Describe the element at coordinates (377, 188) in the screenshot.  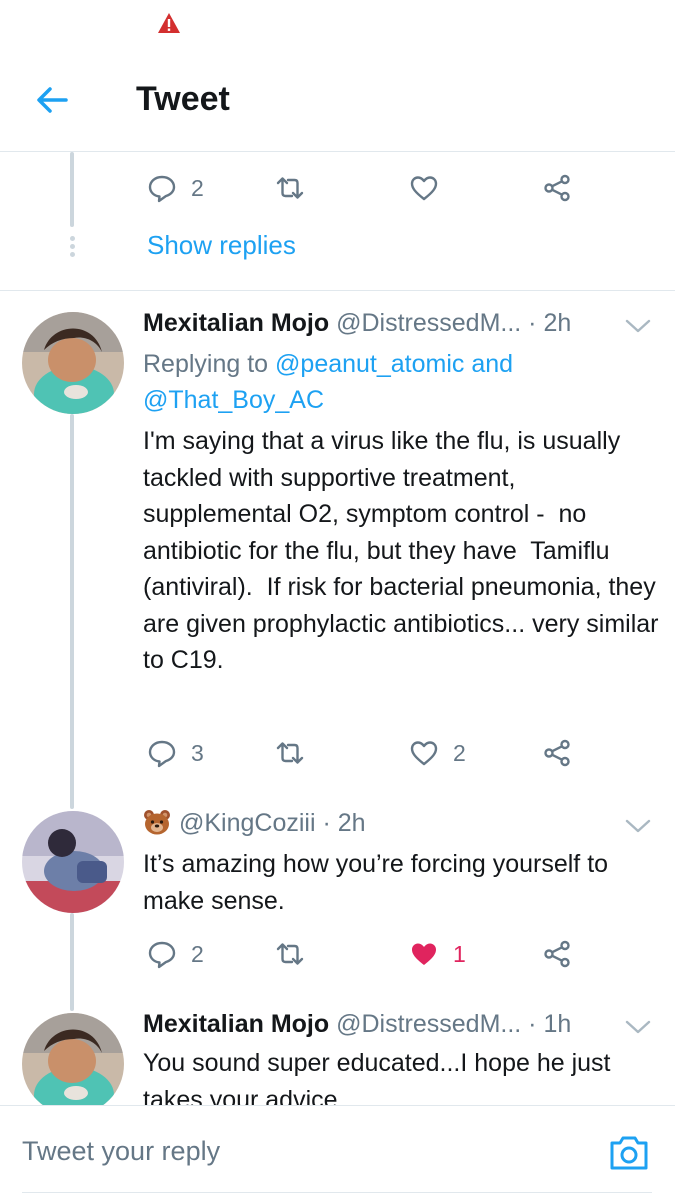
I see `tweet-actions: 2` at that location.